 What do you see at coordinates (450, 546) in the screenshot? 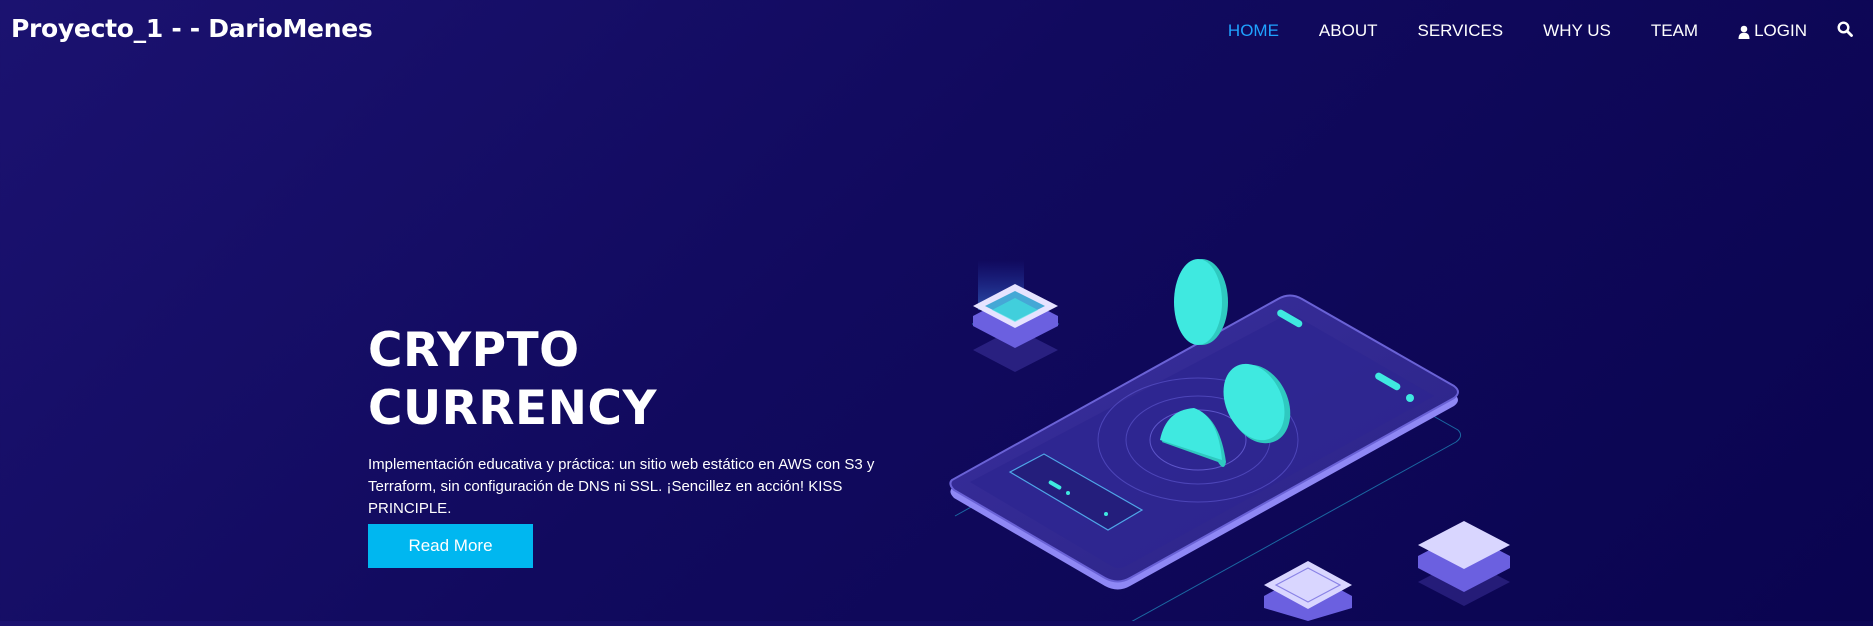
I see `read-more-button: Read More` at bounding box center [450, 546].